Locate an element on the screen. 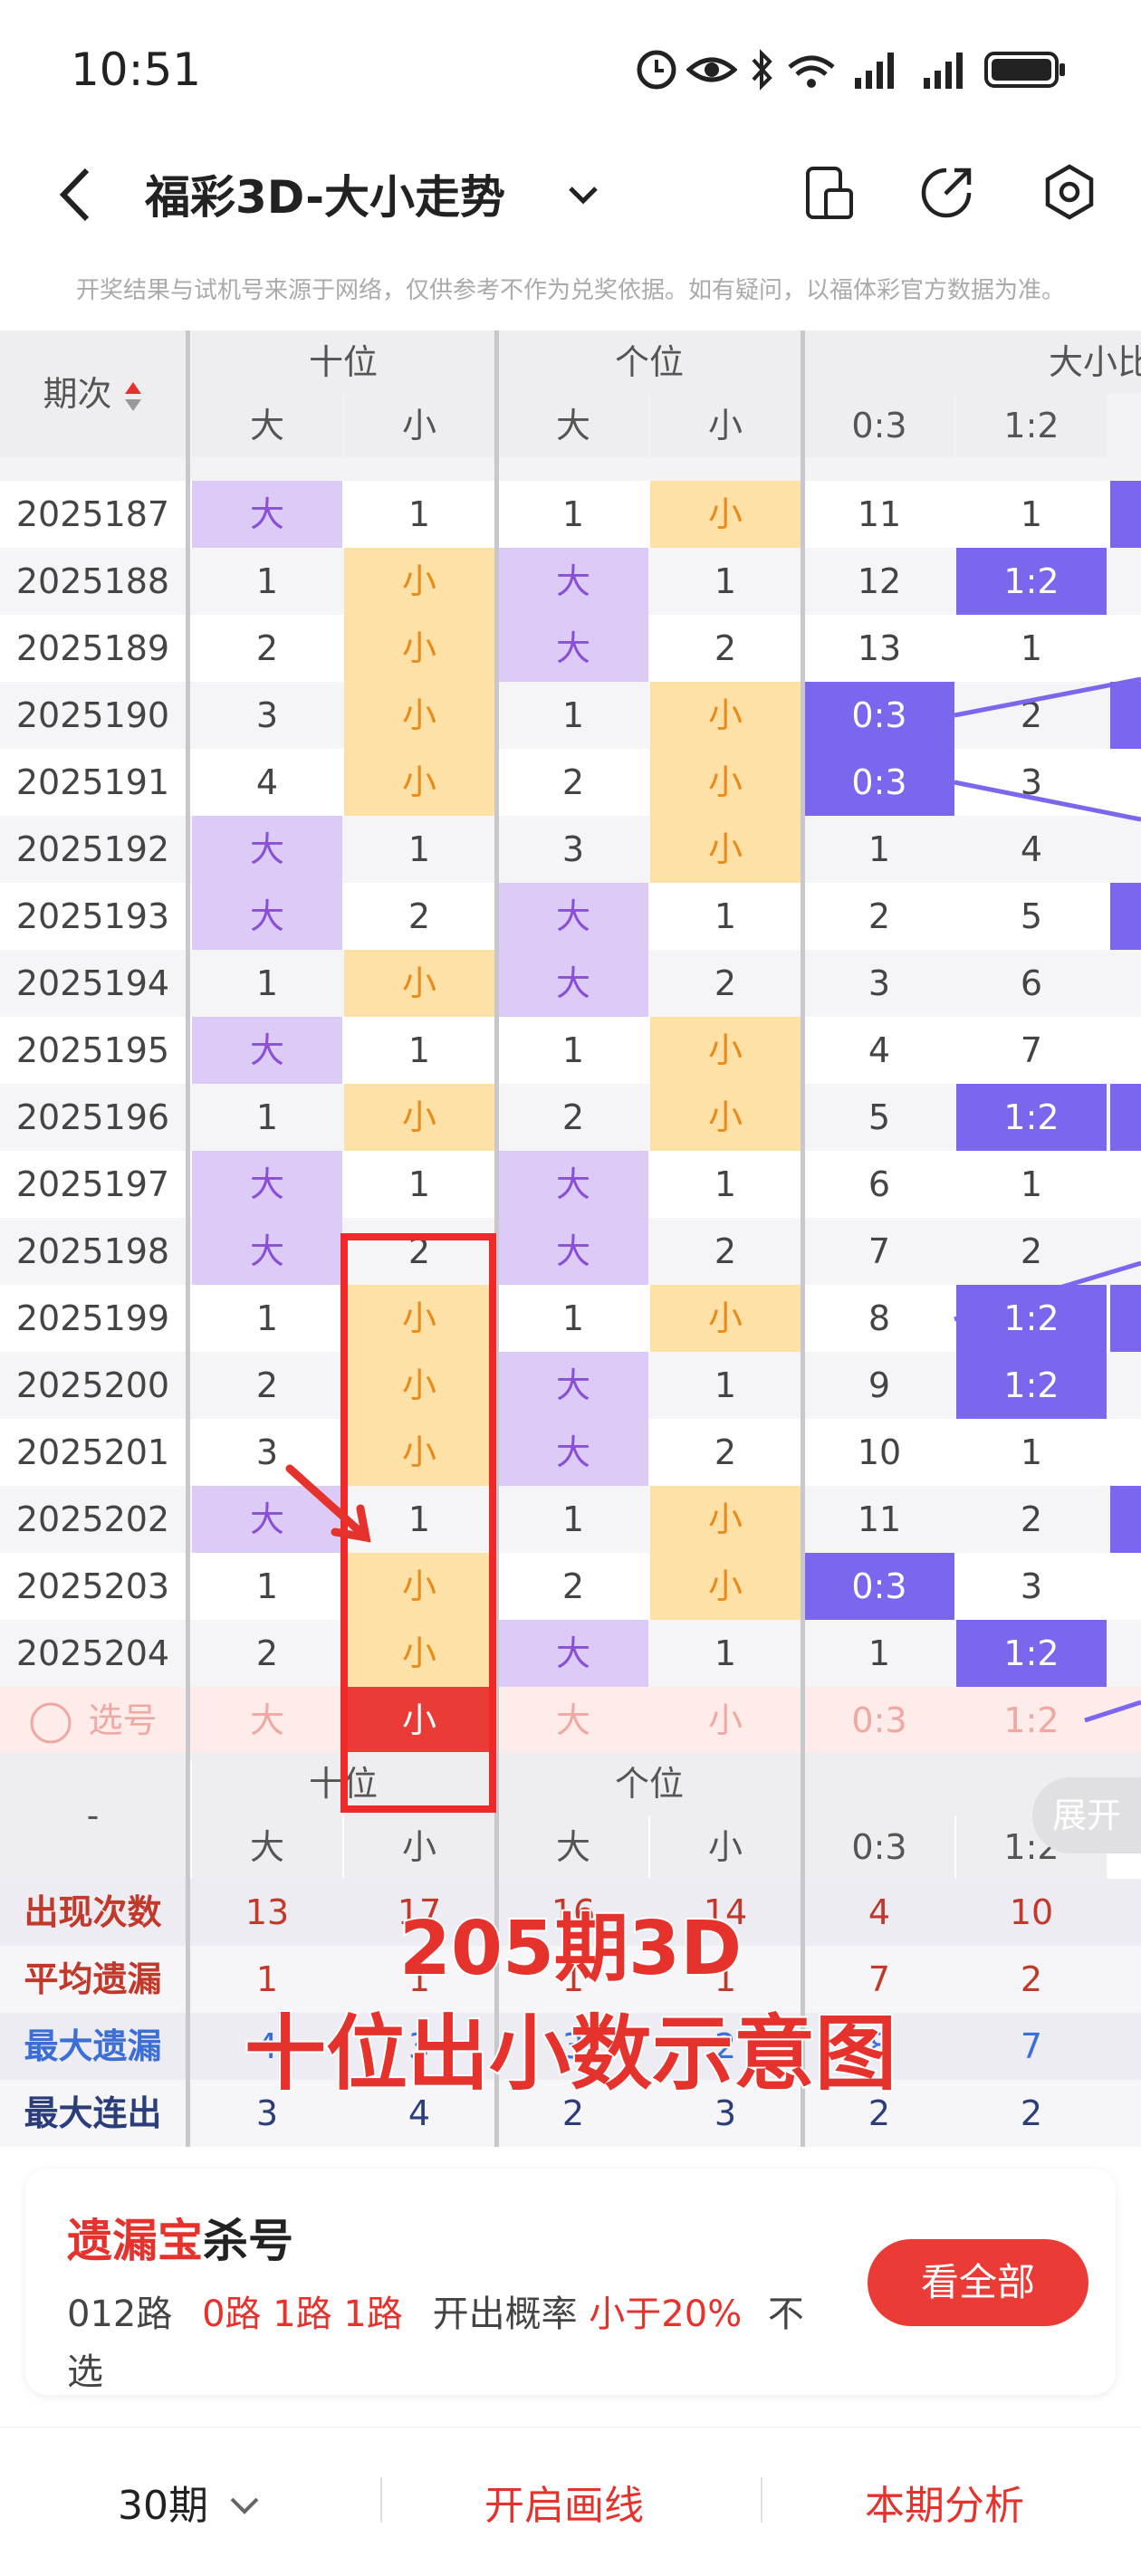 This screenshot has height=2576, width=1141. stats-row-label: 最大连出 is located at coordinates (93, 2113).